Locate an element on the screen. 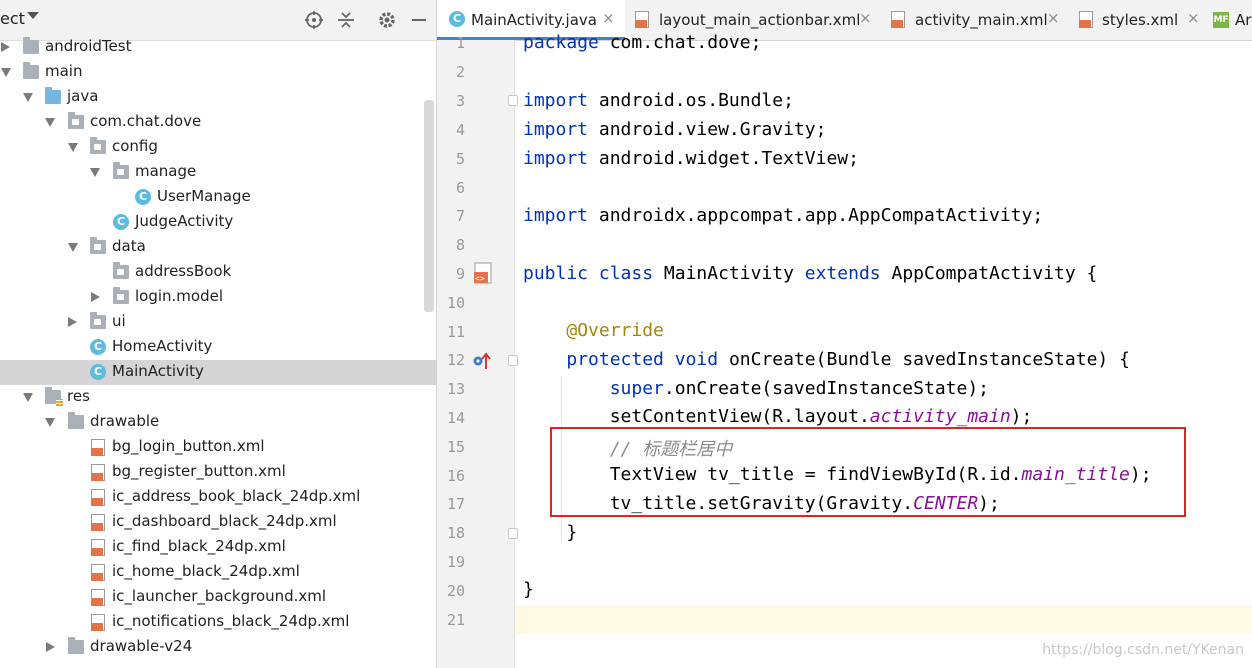 Image resolution: width=1252 pixels, height=668 pixels. tab-label: Ar is located at coordinates (1243, 20).